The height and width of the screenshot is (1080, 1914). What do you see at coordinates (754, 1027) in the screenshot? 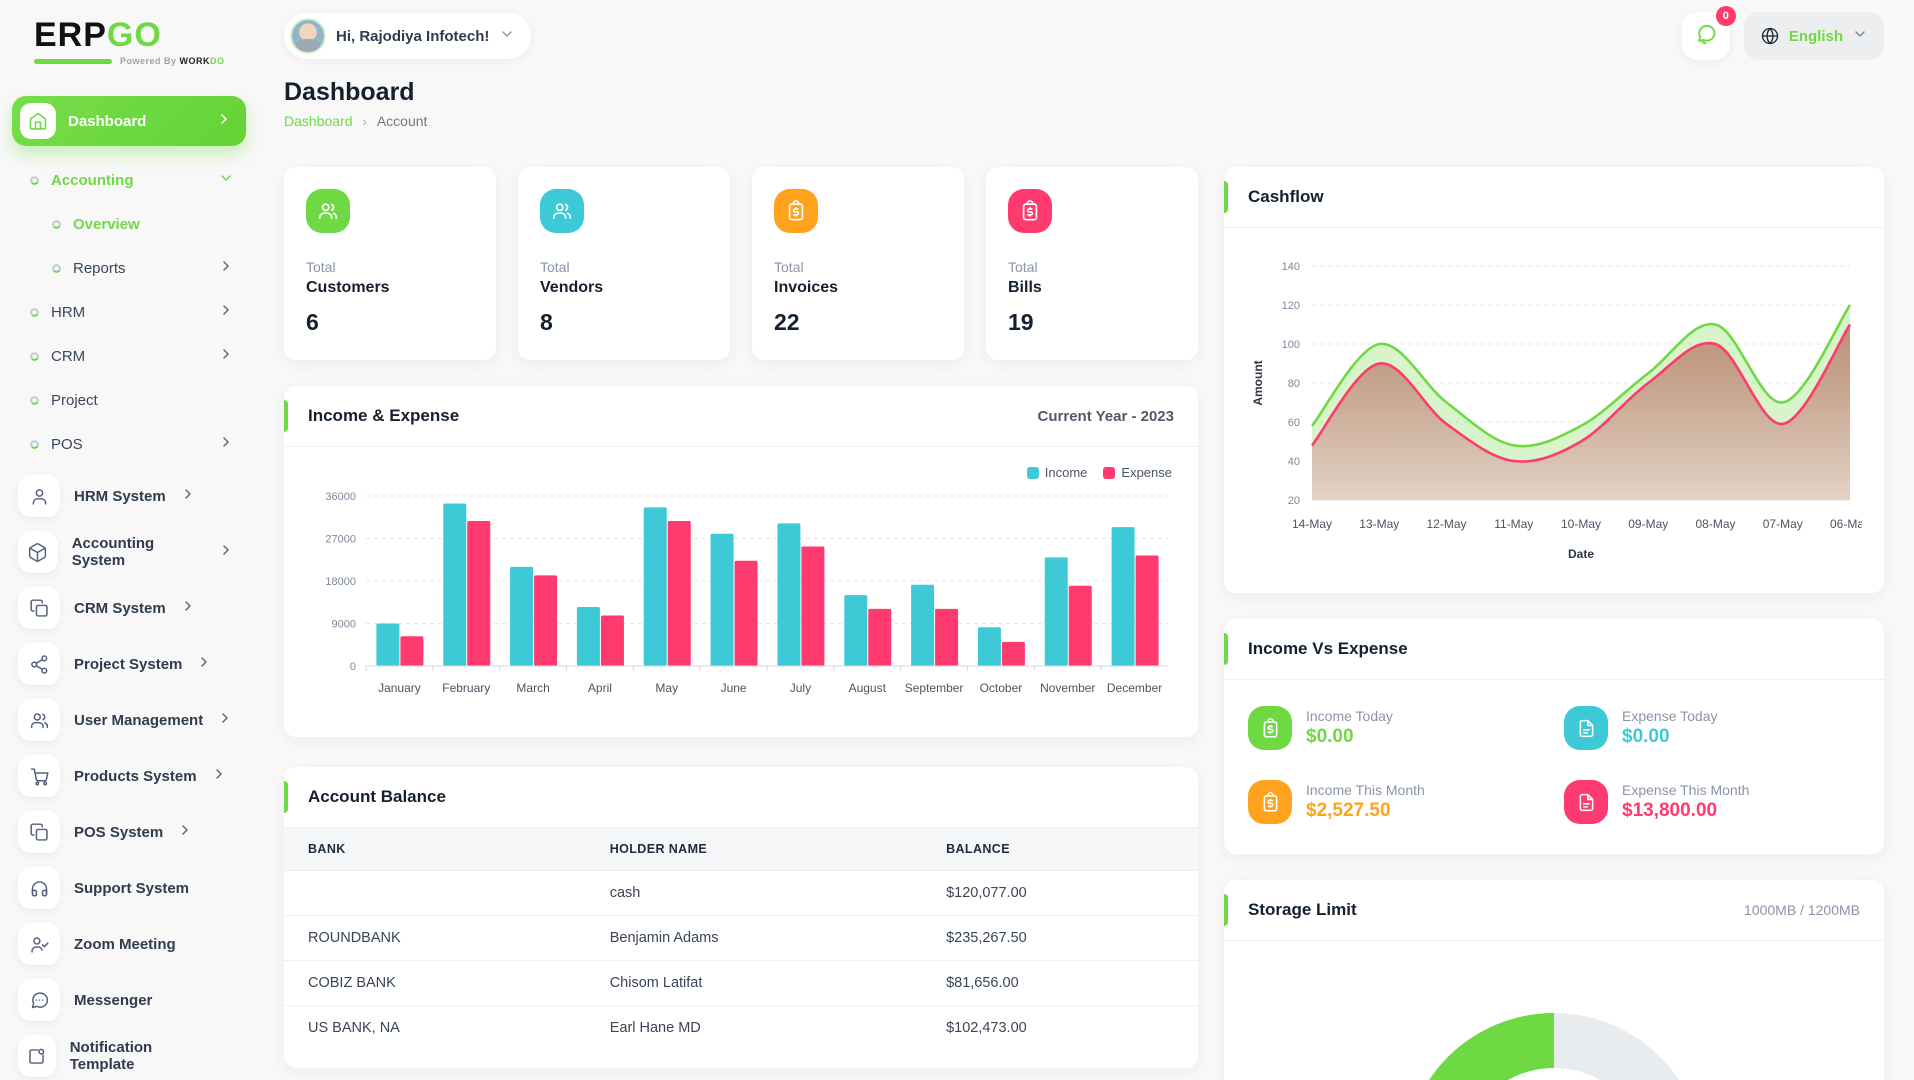
I see `table-cell: Earl Hane MD` at bounding box center [754, 1027].